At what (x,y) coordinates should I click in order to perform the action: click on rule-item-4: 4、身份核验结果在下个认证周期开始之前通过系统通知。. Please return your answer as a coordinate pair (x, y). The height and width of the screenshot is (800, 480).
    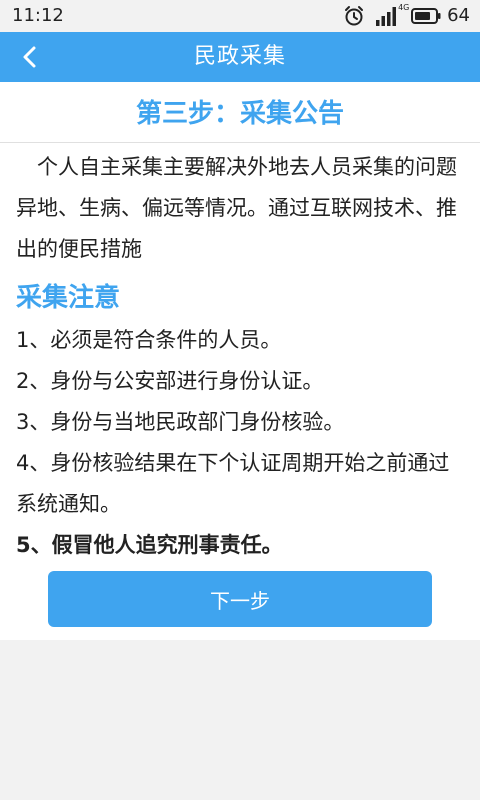
    Looking at the image, I should click on (233, 483).